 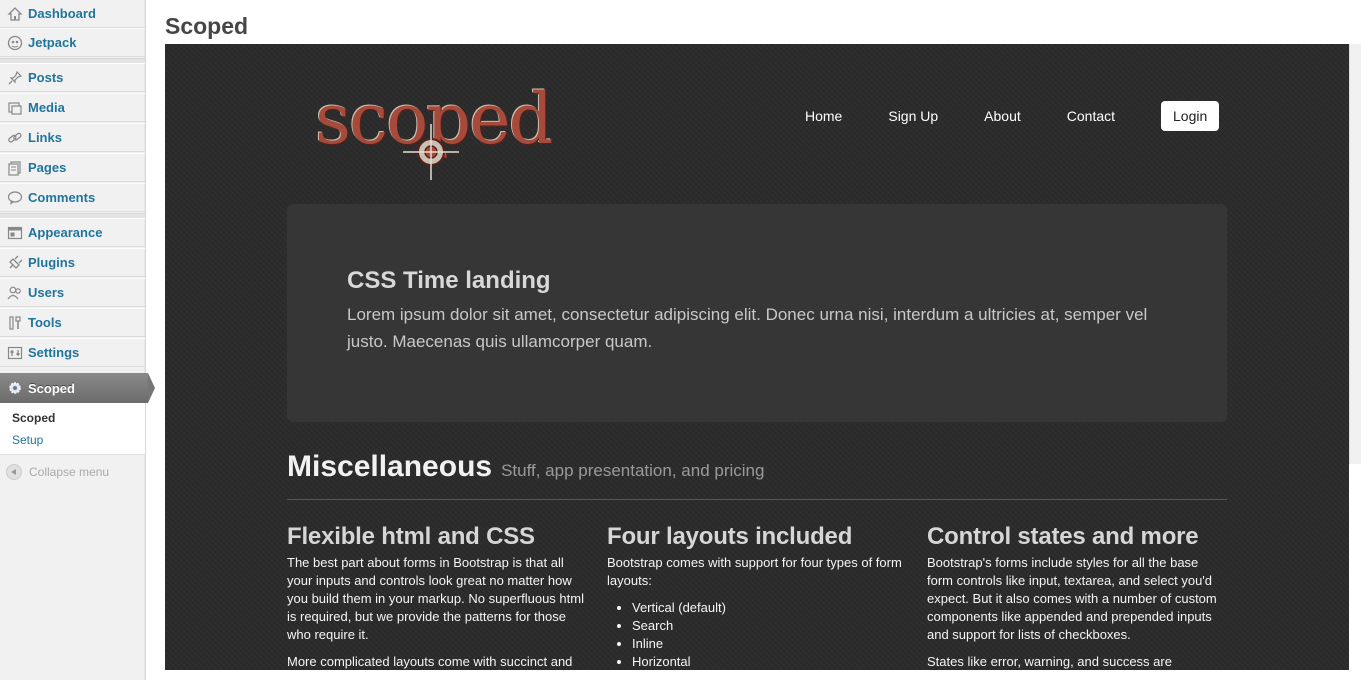 I want to click on jetpack-icon, so click(x=15, y=43).